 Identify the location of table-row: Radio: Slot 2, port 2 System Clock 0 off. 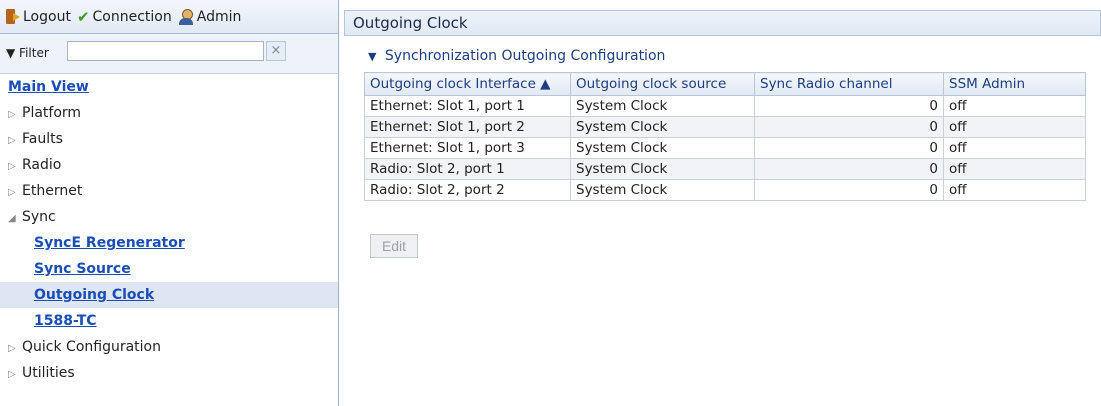
(725, 190).